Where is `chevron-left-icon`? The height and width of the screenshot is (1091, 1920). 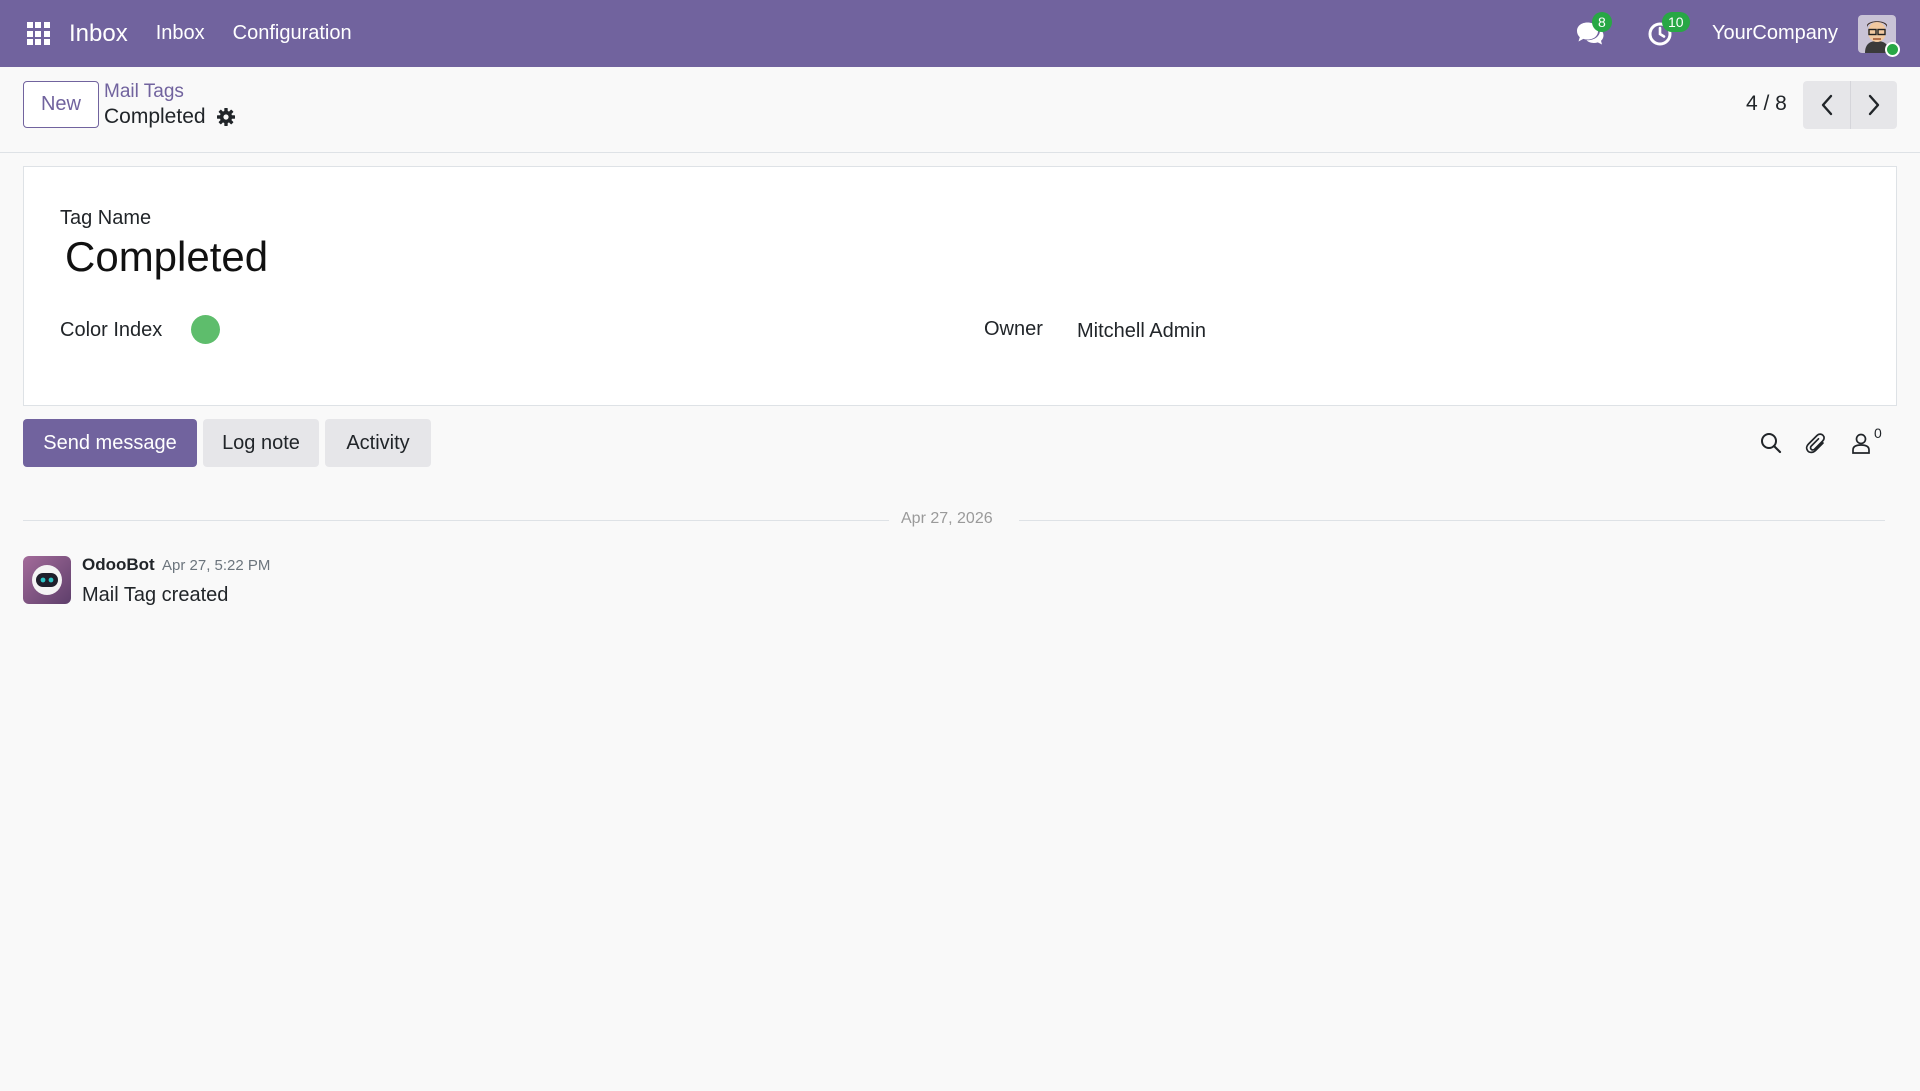
chevron-left-icon is located at coordinates (1826, 105).